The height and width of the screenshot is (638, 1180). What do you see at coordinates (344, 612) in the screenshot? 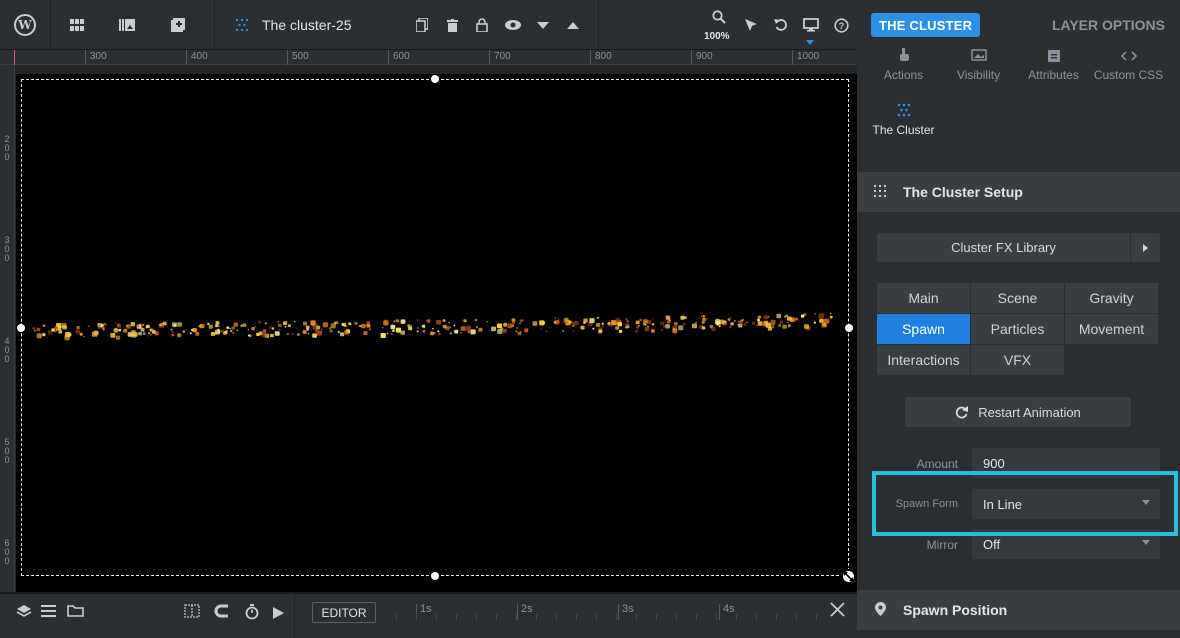
I see `editor-mode-button: EDITOR` at bounding box center [344, 612].